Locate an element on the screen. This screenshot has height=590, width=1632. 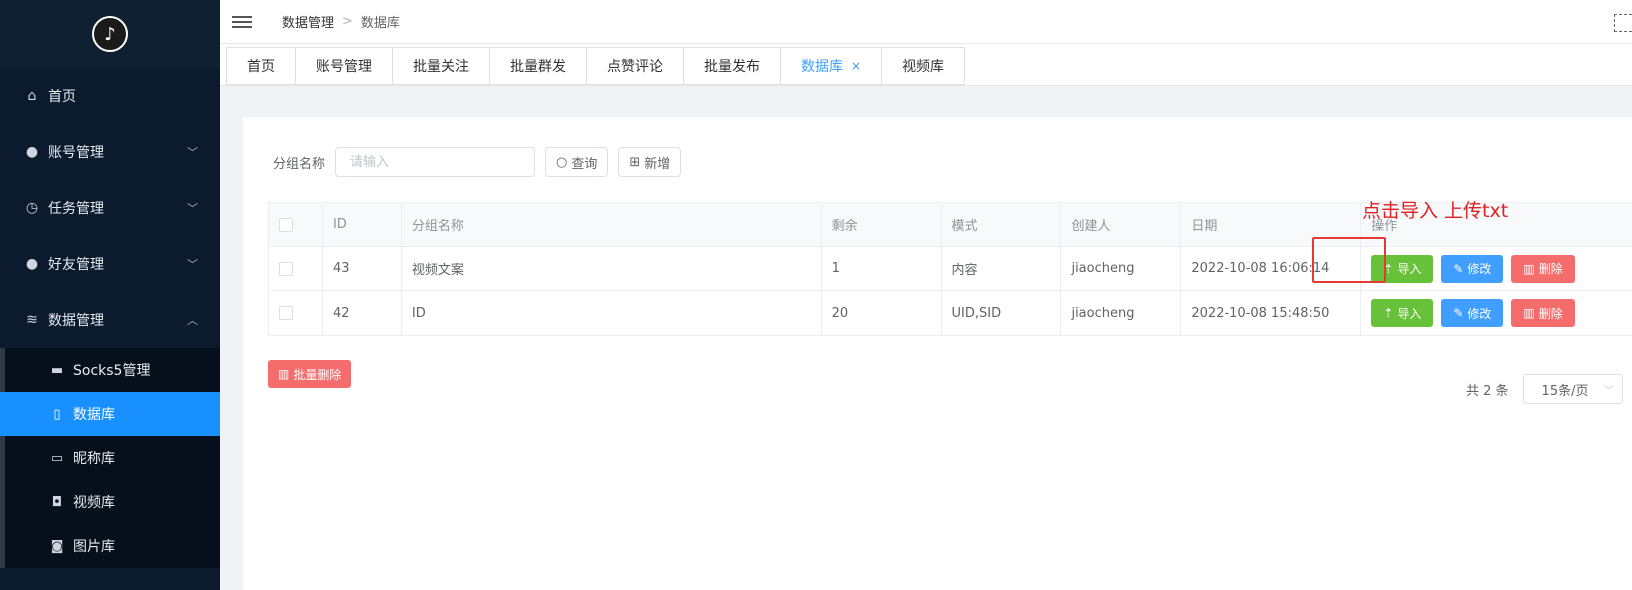
sidebar-item-data: ≋ 数据管理 ︿ is located at coordinates (110, 320).